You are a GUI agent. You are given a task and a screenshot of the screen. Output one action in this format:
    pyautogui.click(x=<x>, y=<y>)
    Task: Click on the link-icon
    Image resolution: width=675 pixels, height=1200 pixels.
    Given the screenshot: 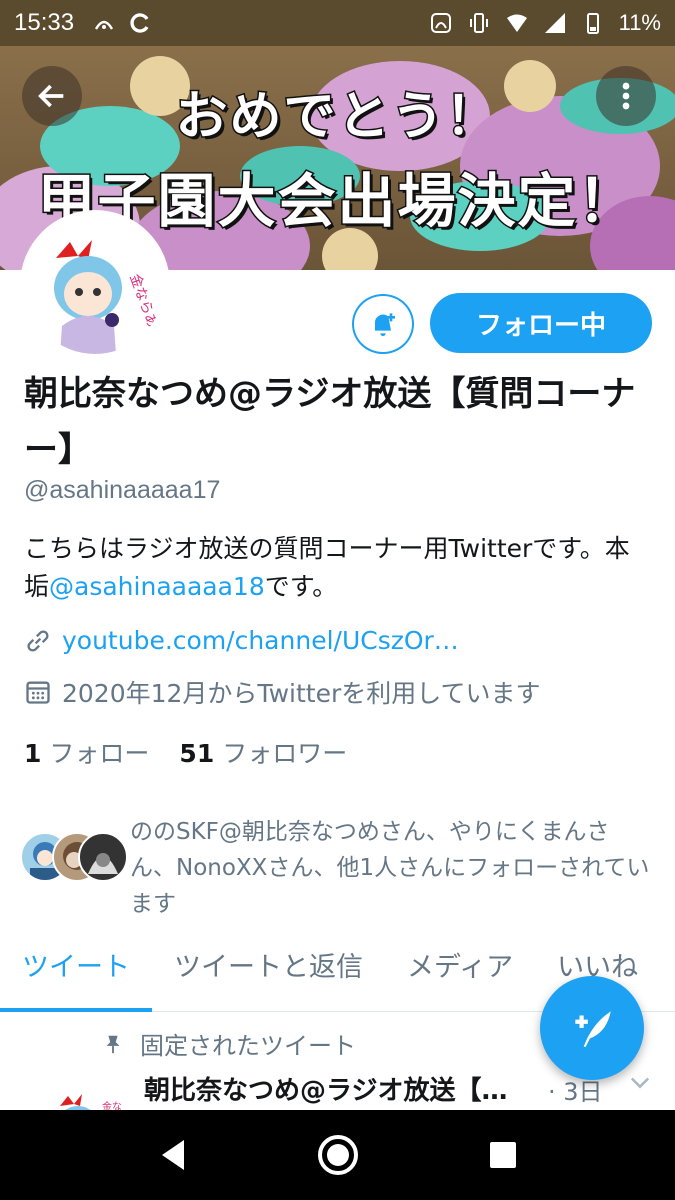 What is the action you would take?
    pyautogui.click(x=38, y=640)
    